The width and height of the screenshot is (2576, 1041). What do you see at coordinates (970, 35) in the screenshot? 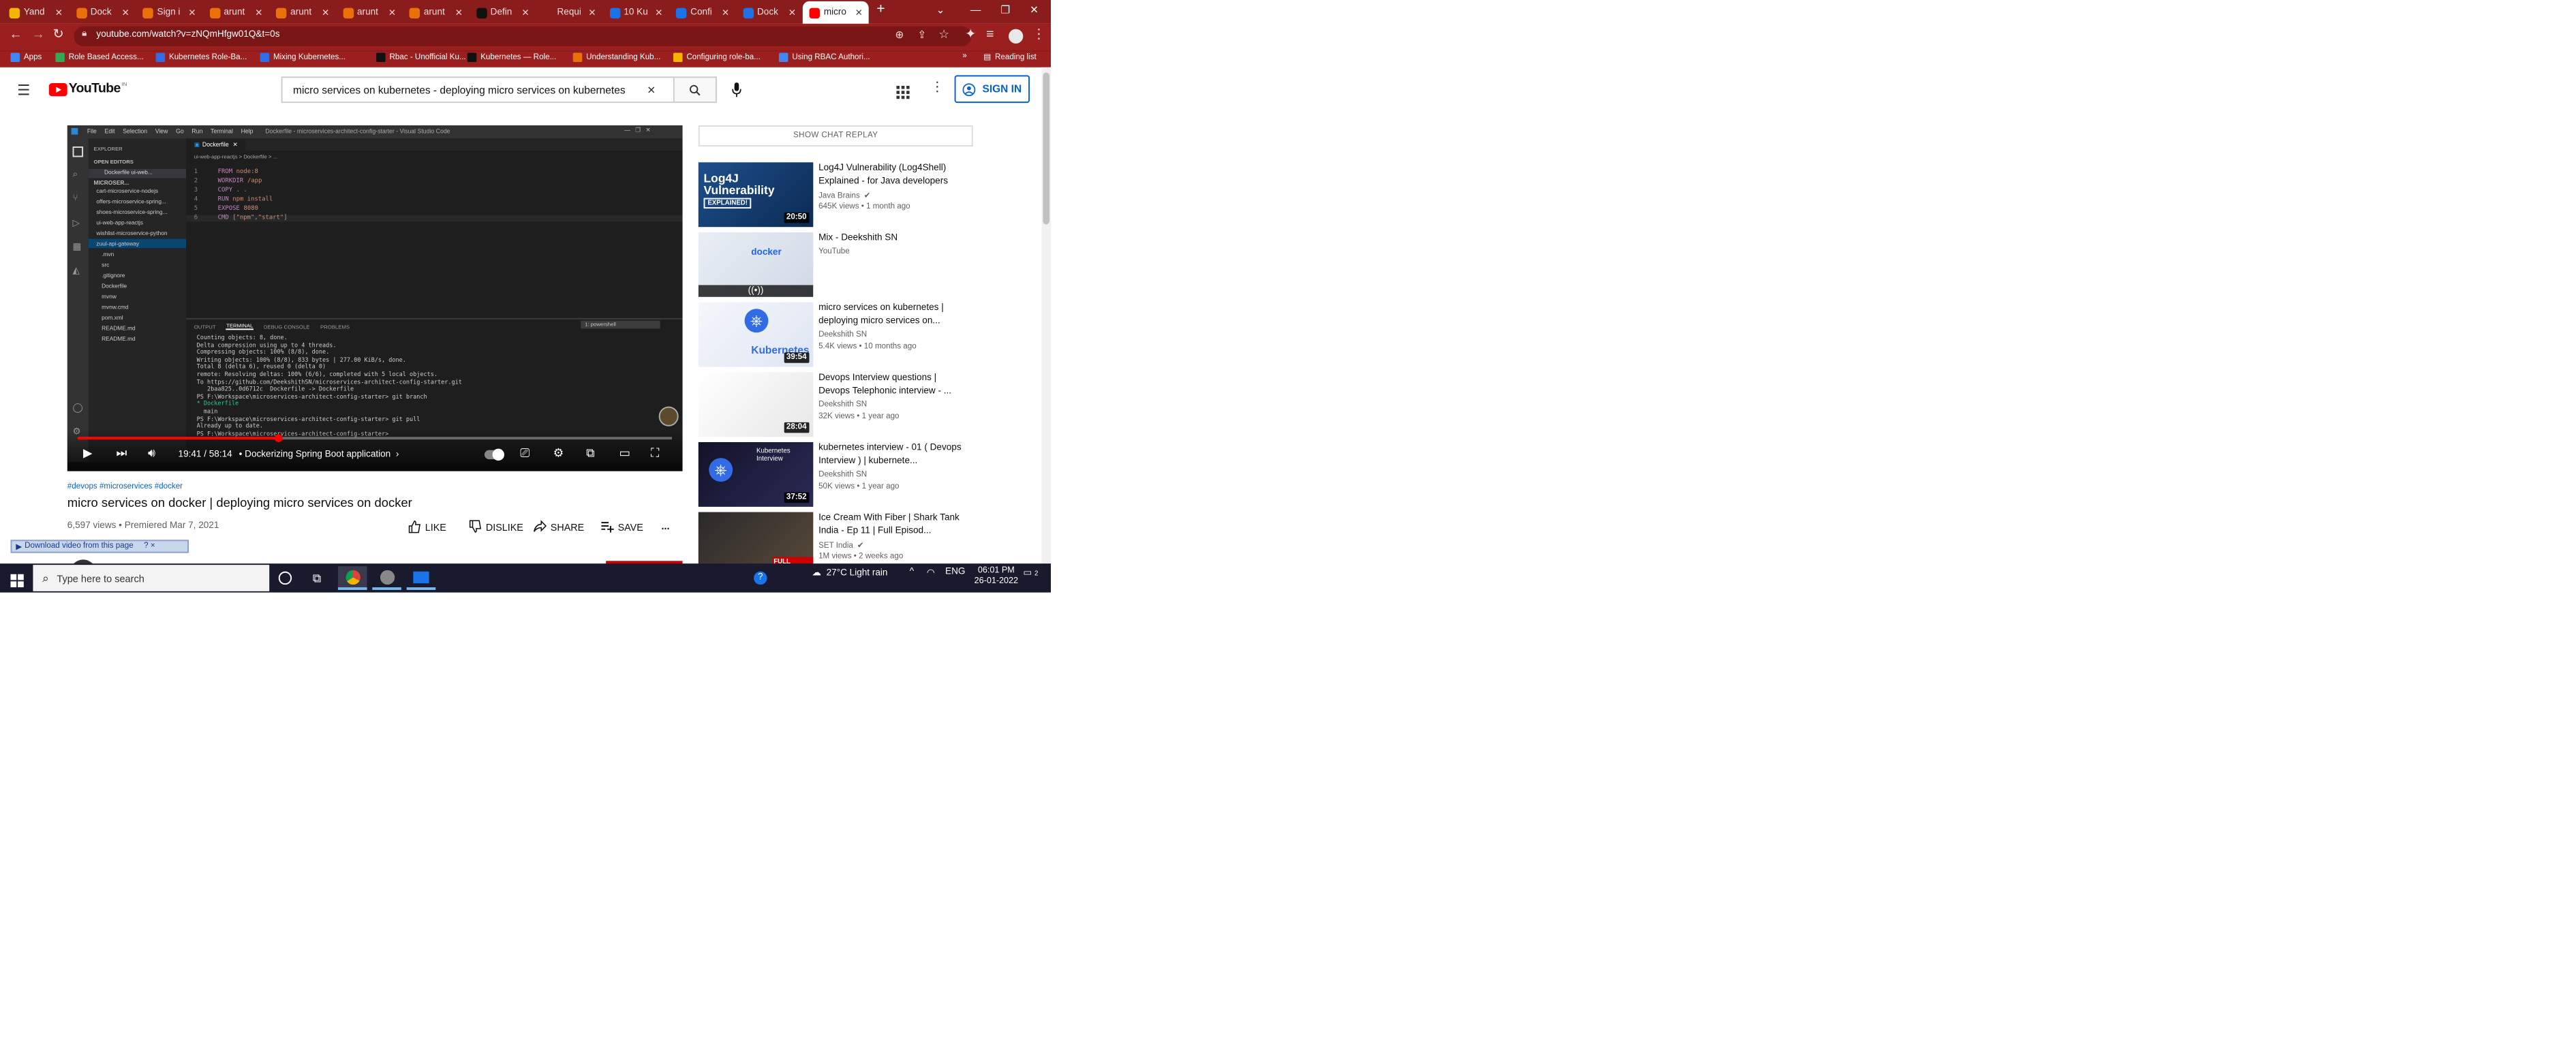
I see `extensions-icon: ✦` at bounding box center [970, 35].